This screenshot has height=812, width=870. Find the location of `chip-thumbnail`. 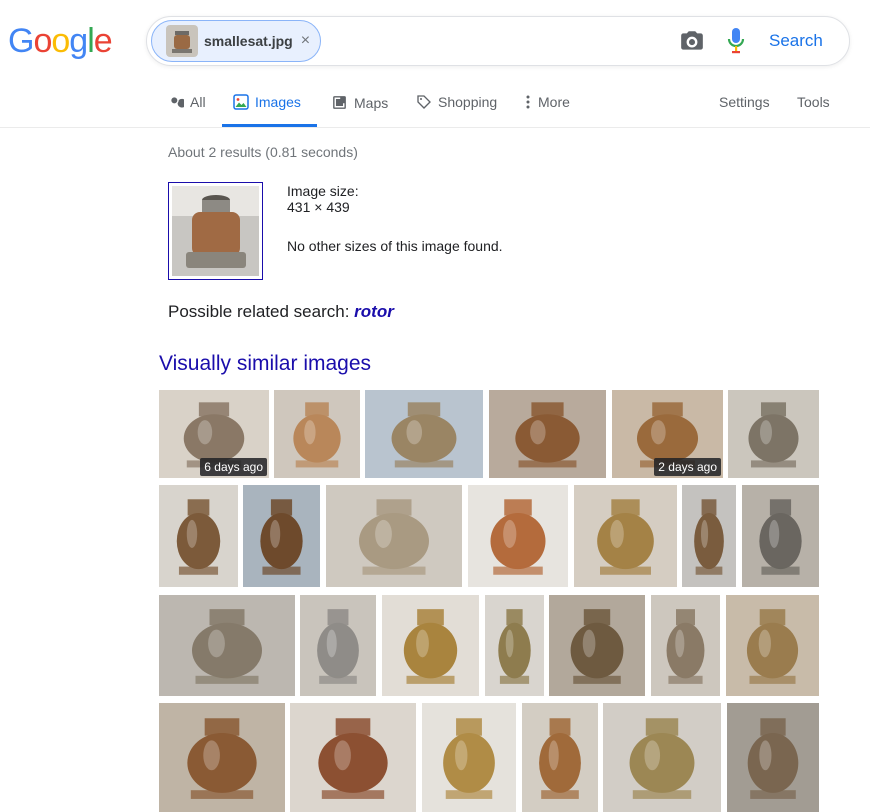

chip-thumbnail is located at coordinates (182, 41).